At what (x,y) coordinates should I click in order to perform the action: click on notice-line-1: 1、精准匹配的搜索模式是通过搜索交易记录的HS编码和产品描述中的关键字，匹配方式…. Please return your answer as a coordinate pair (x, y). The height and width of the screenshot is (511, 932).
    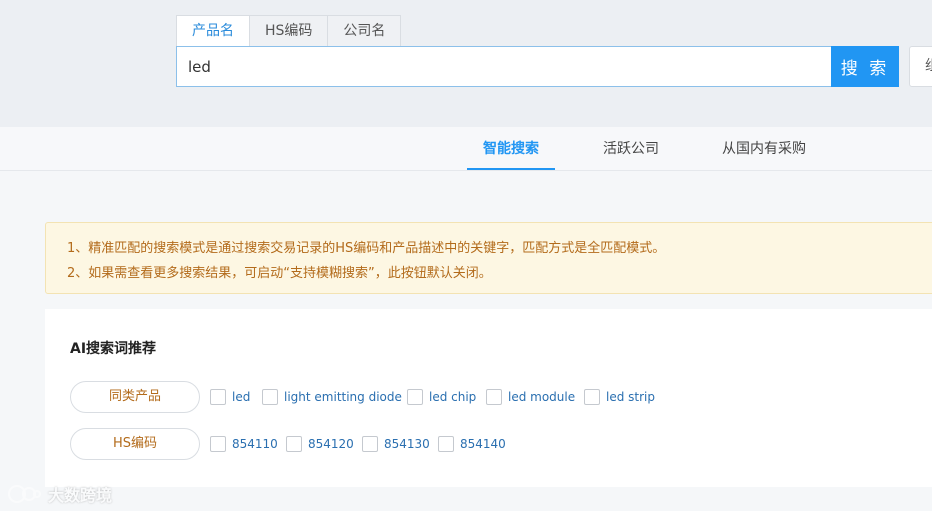
    Looking at the image, I should click on (366, 248).